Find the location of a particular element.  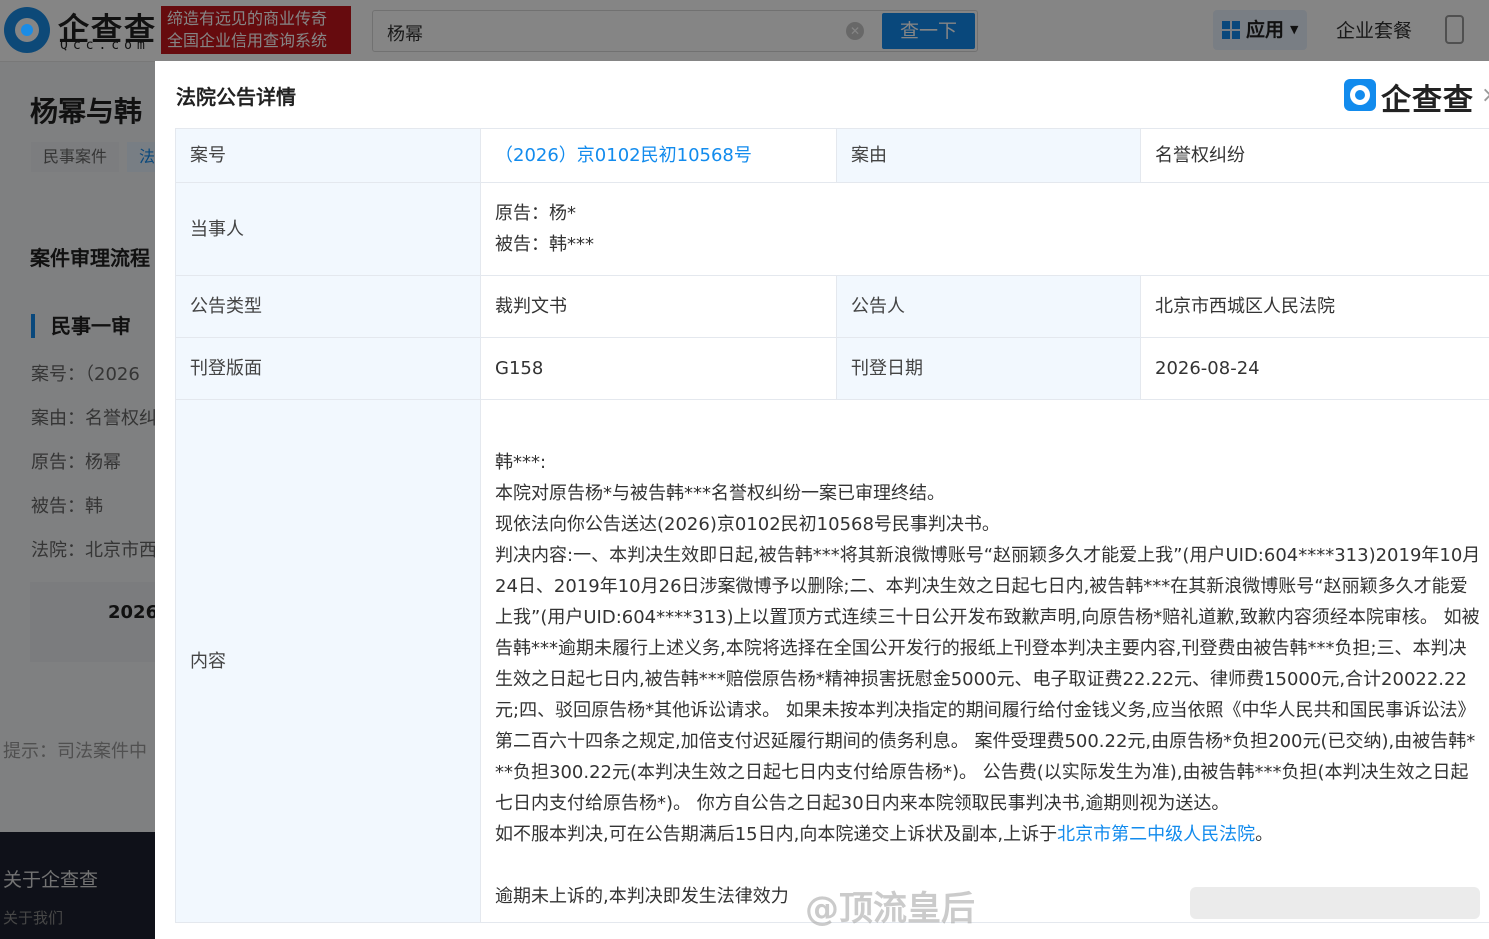

value-cause: 名誉权纠纷 is located at coordinates (1314, 155).